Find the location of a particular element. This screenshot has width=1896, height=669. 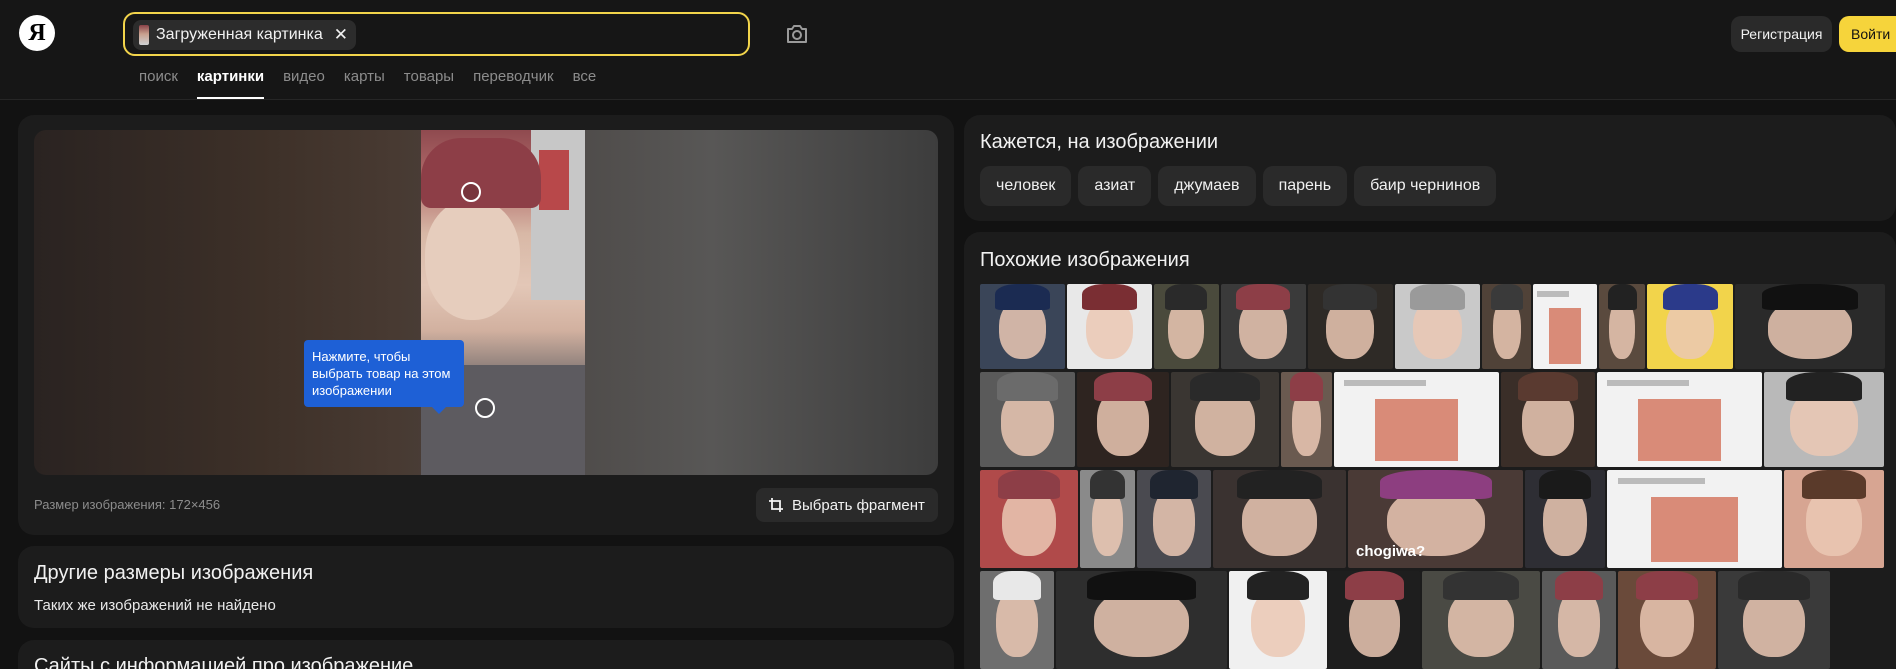

product-hotspot-shirt is located at coordinates (485, 408).